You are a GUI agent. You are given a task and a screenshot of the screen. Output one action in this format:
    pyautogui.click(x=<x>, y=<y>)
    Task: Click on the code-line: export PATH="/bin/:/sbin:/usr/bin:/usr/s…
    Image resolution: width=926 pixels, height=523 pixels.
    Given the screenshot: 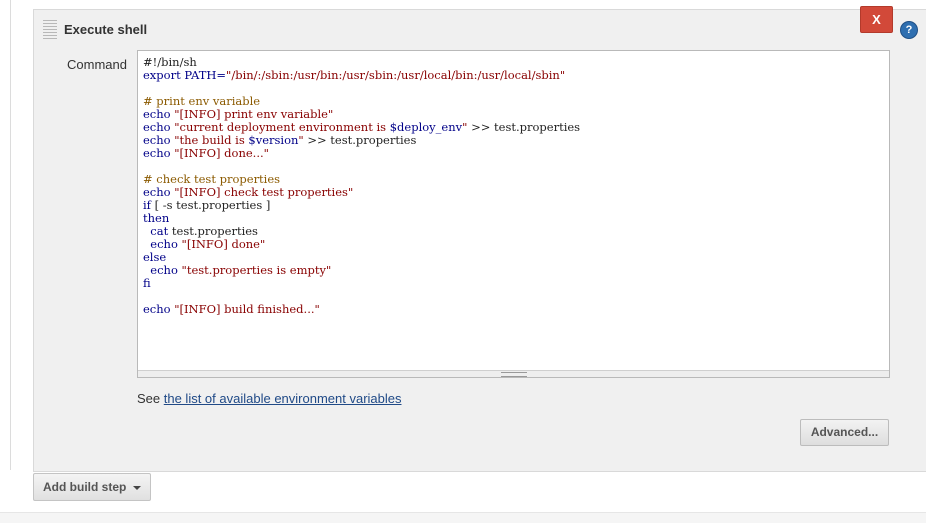 What is the action you would take?
    pyautogui.click(x=513, y=75)
    